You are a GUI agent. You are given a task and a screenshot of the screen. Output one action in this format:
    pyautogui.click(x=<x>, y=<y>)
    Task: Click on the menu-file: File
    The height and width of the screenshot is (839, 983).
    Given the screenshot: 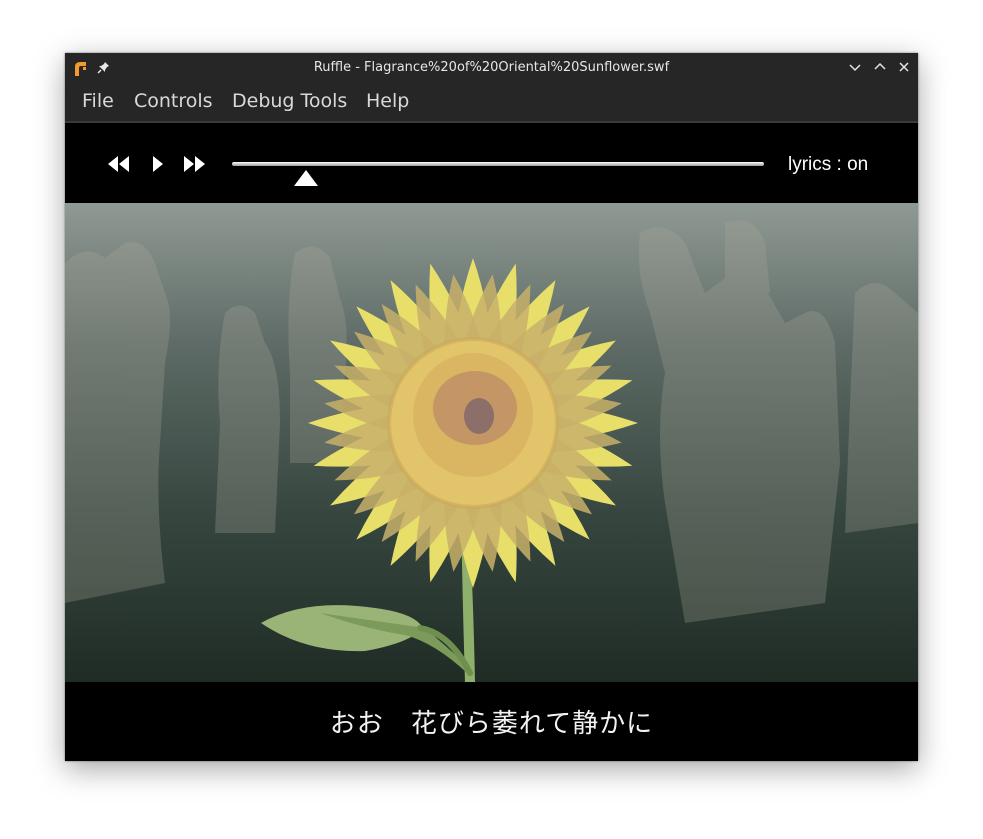 What is the action you would take?
    pyautogui.click(x=98, y=101)
    